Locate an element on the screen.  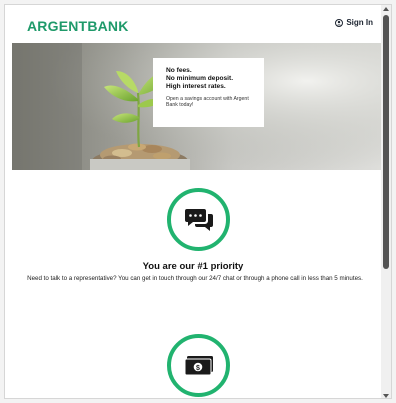
feature-title: You are our #1 priority is located at coordinates (193, 266).